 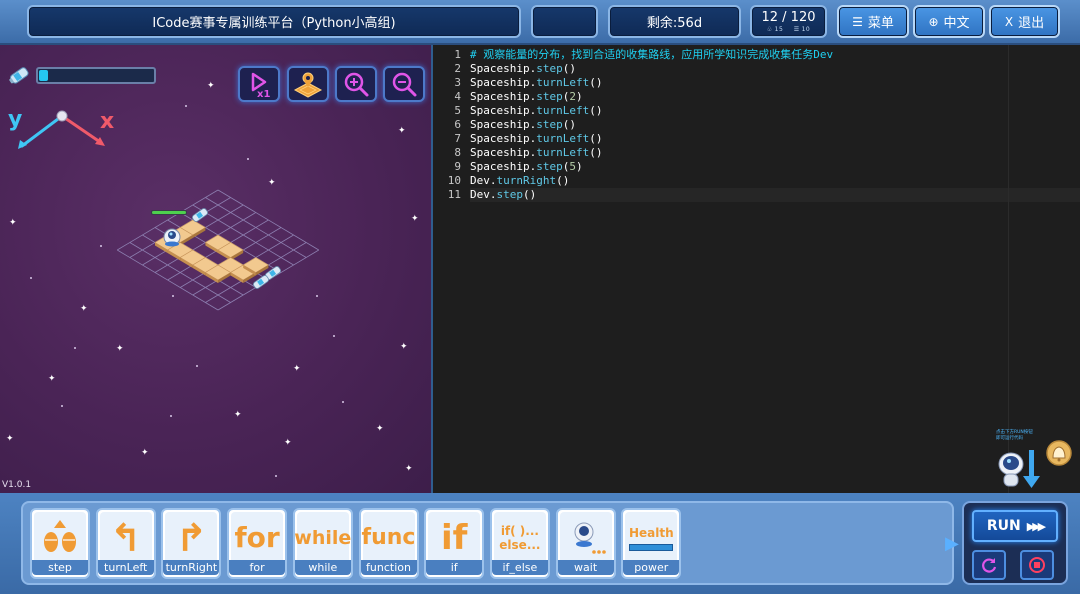 What do you see at coordinates (15, 119) in the screenshot?
I see `axis-y-label: y` at bounding box center [15, 119].